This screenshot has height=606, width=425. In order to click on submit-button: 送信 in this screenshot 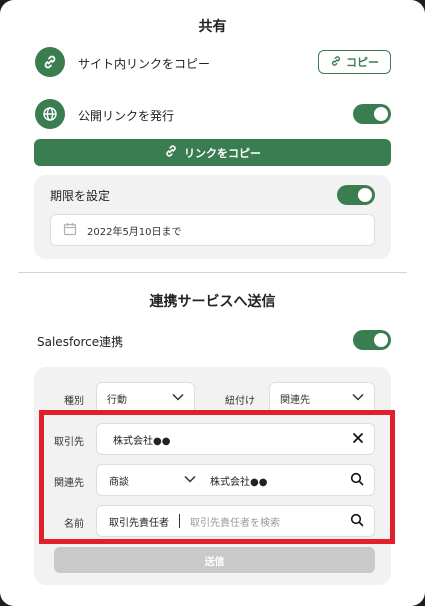, I will do `click(214, 560)`.